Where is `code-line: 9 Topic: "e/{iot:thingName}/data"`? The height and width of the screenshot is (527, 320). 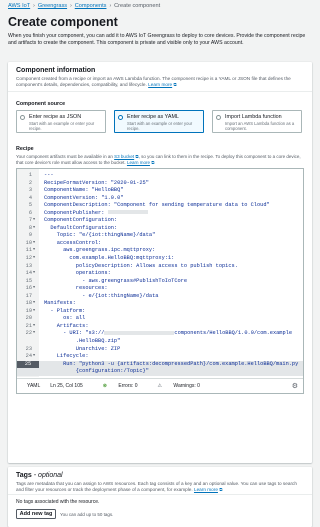
code-line: 9 Topic: "e/{iot:thingName}/data" is located at coordinates (160, 236).